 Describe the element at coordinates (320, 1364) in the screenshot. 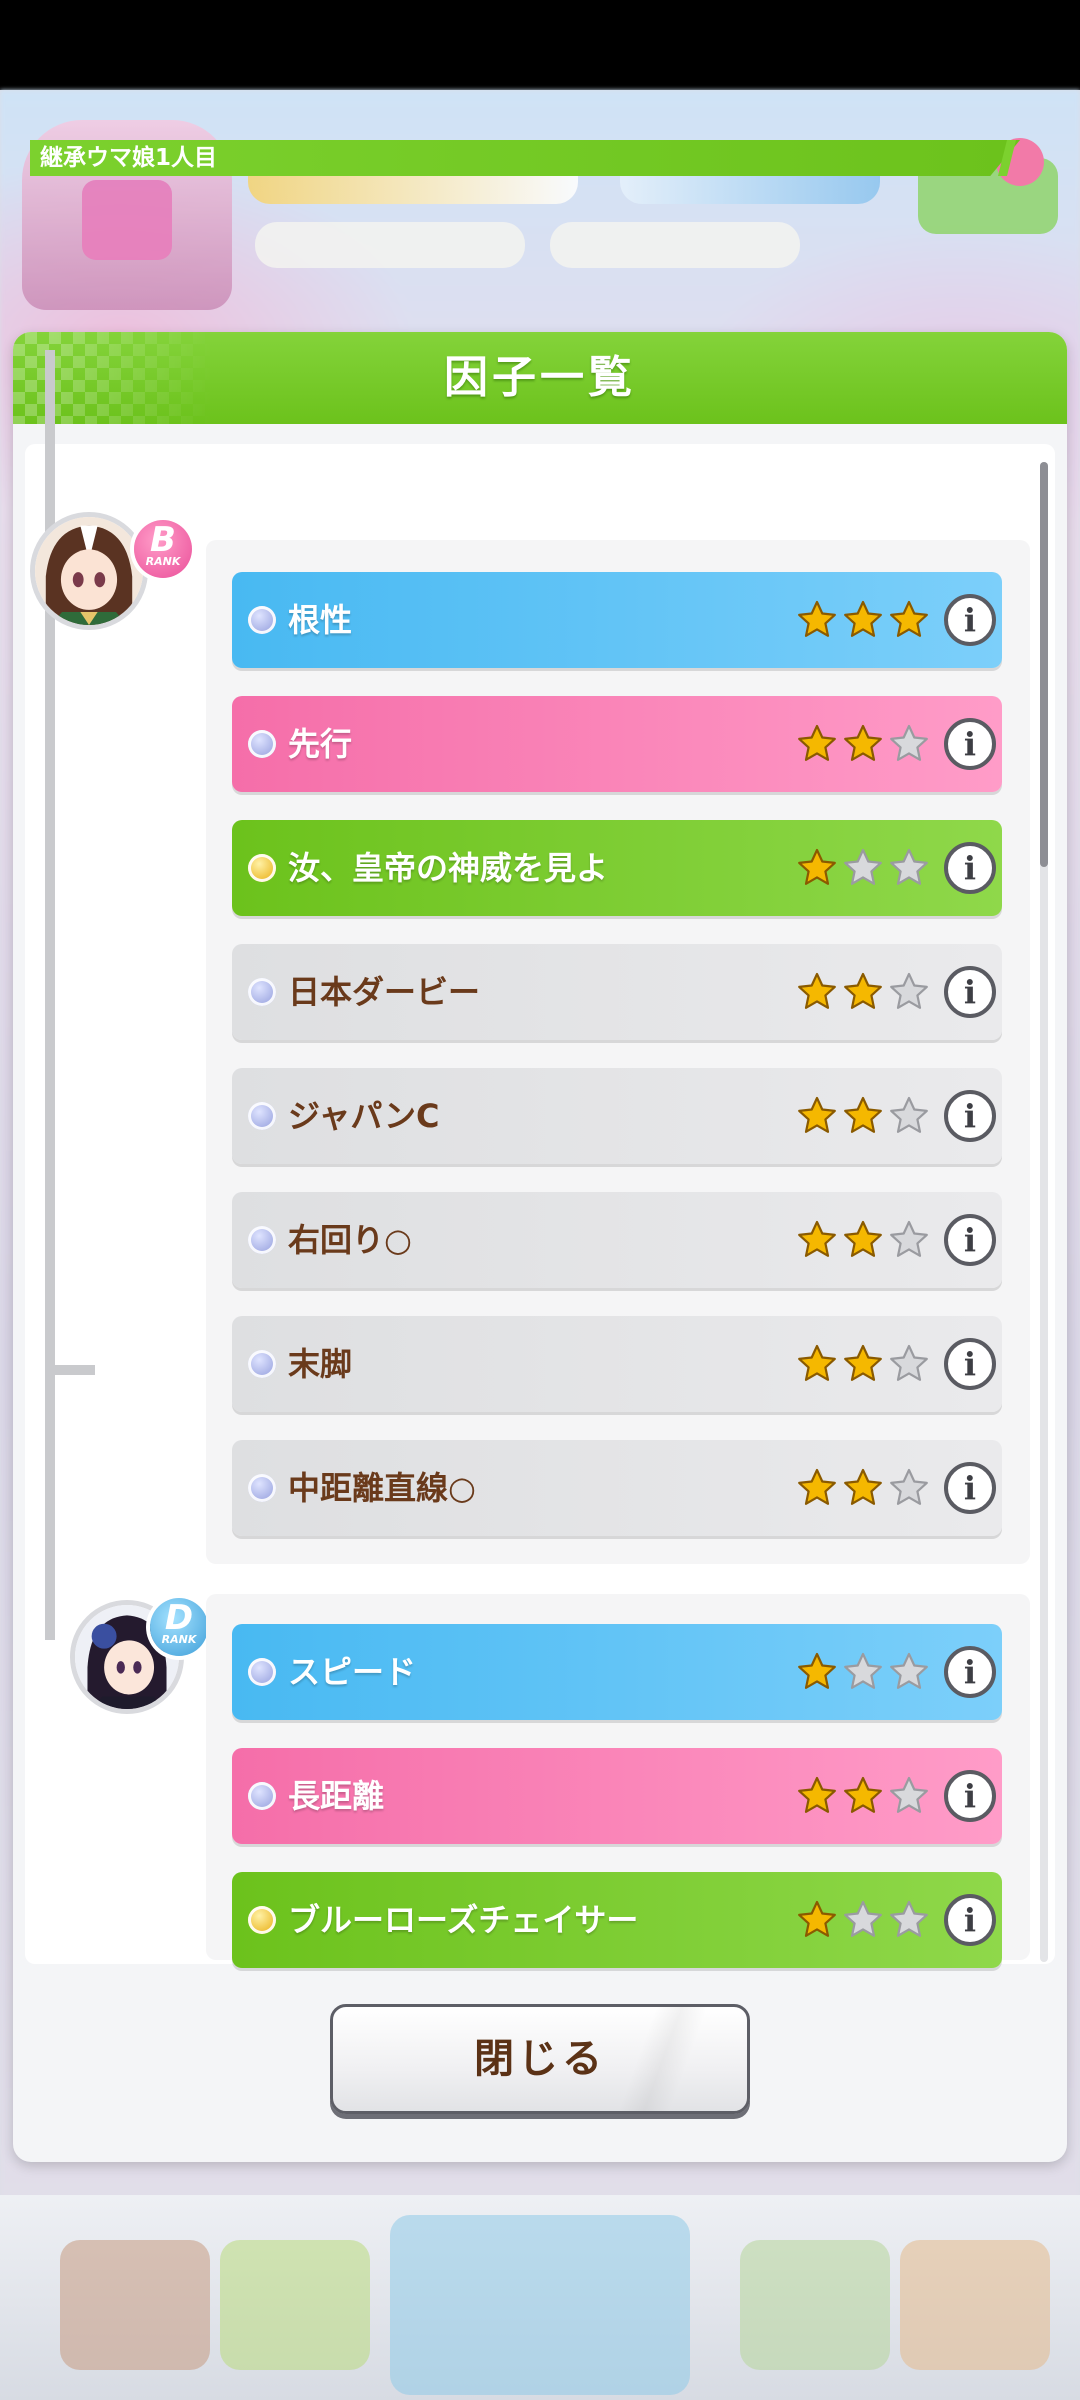

I see `factor-name: 末脚` at that location.